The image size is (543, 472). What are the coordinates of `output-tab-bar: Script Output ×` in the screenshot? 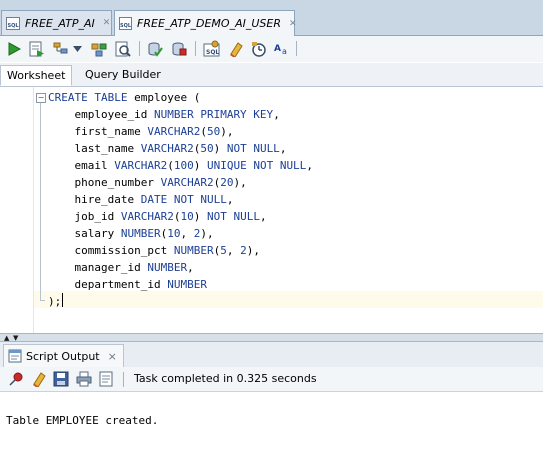 It's located at (271, 355).